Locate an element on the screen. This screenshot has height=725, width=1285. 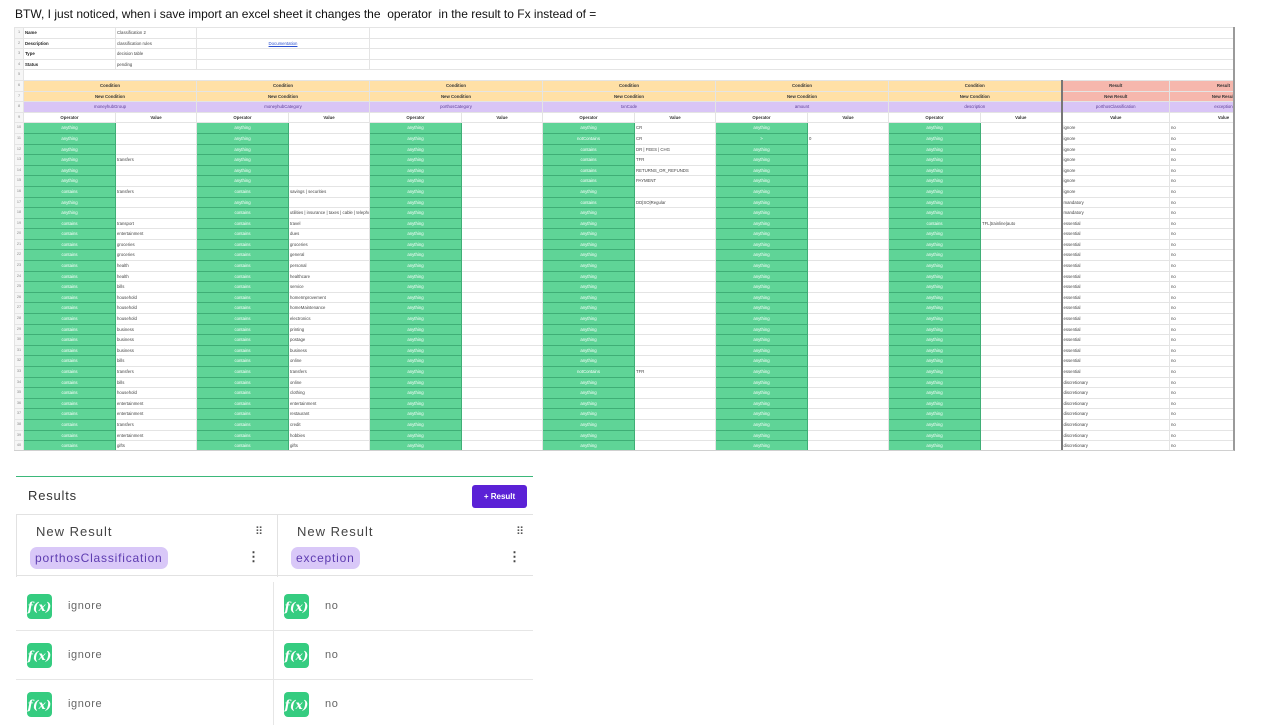
meta-key: Description is located at coordinates (69, 43).